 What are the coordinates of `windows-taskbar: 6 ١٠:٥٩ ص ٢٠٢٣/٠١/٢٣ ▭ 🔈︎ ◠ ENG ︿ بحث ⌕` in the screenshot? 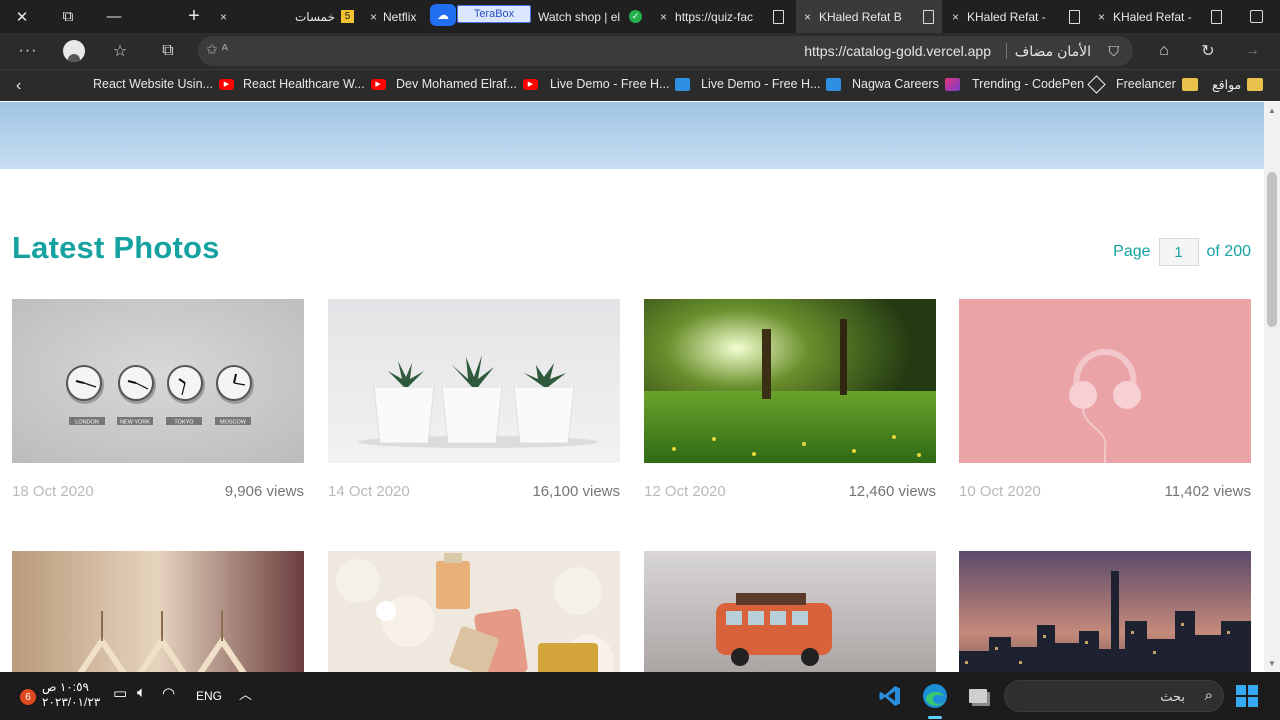 It's located at (640, 696).